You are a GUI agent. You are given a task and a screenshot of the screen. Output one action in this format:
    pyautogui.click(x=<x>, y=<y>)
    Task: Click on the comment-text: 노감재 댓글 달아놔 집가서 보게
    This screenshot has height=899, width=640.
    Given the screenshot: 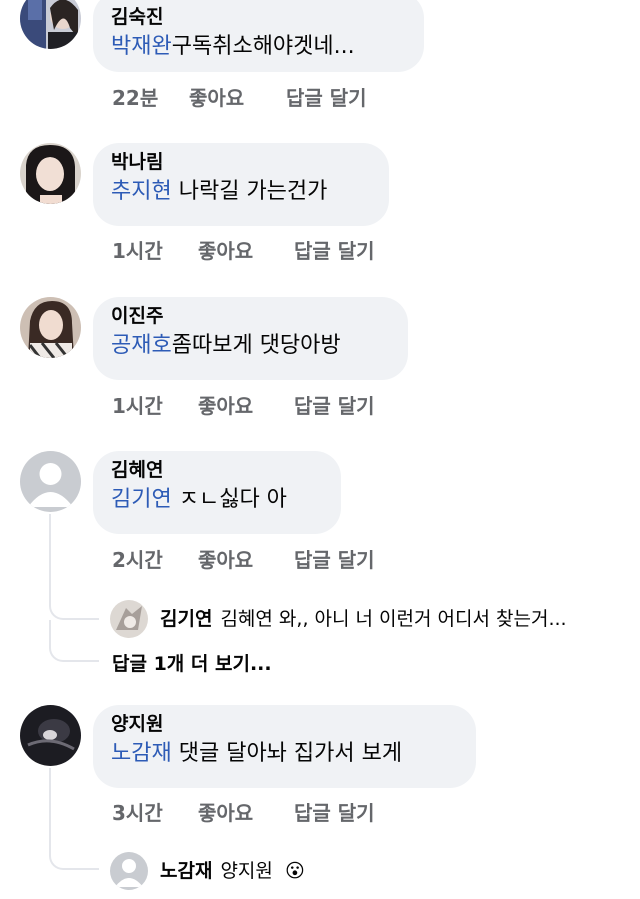 What is the action you would take?
    pyautogui.click(x=284, y=754)
    